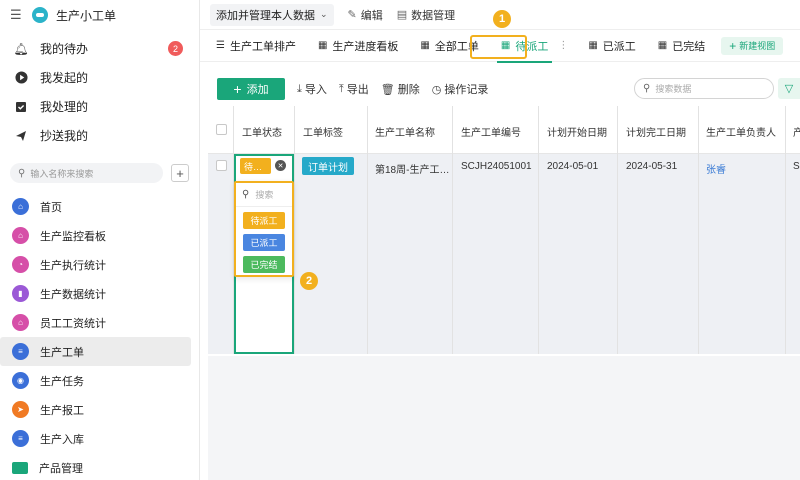 The height and width of the screenshot is (480, 800). What do you see at coordinates (264, 264) in the screenshot?
I see `dropdown-option-completed: 已完结` at bounding box center [264, 264].